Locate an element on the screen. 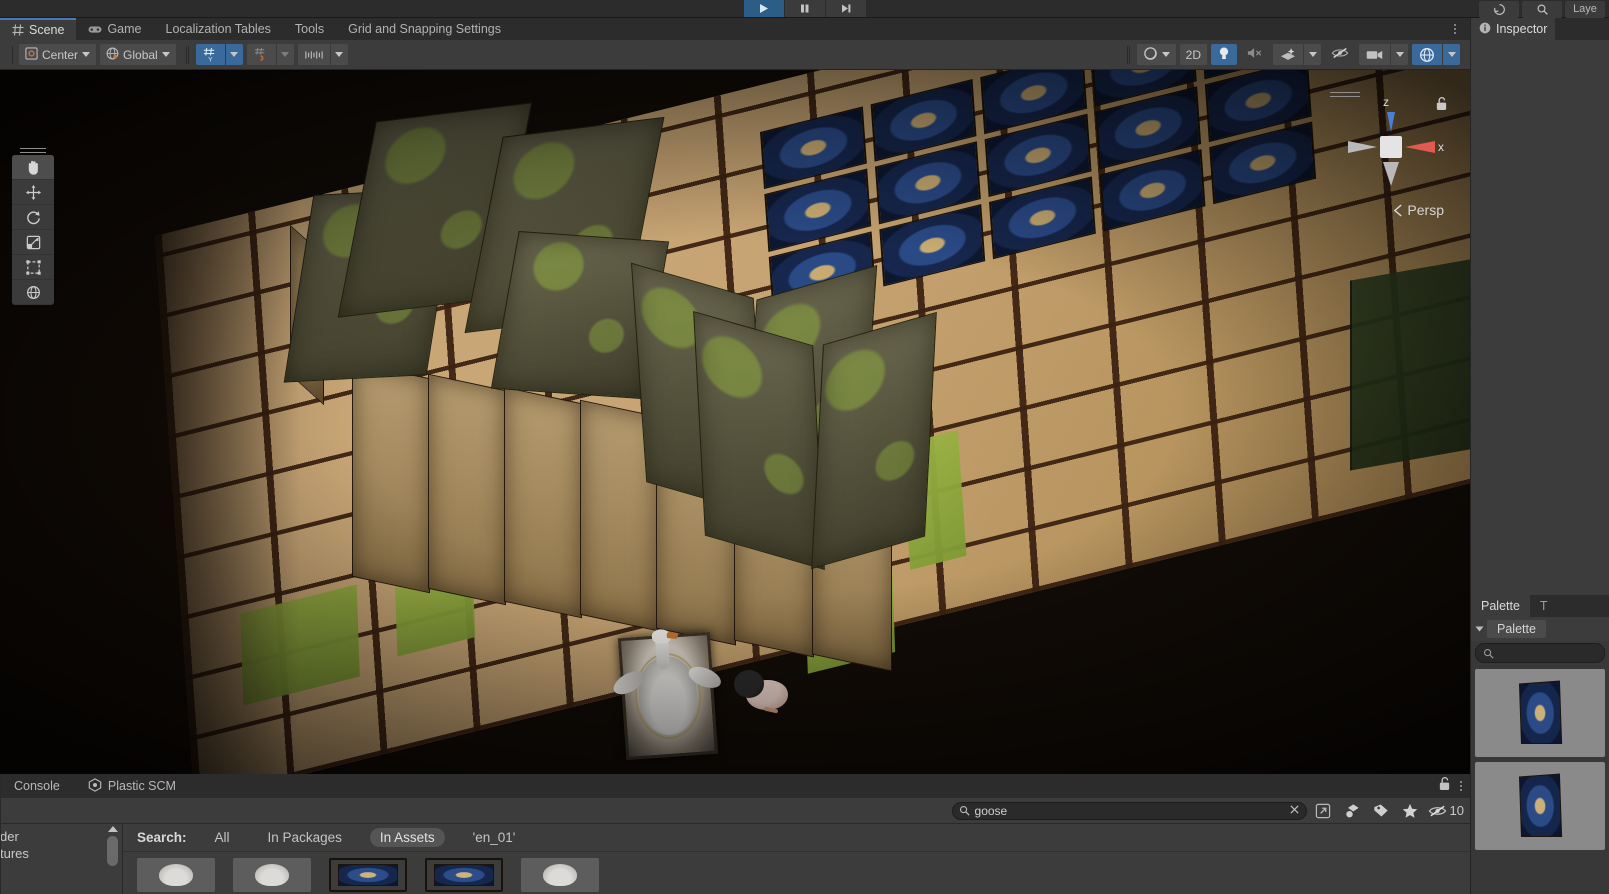 The width and height of the screenshot is (1609, 894). scene-lock-icon is located at coordinates (1441, 106).